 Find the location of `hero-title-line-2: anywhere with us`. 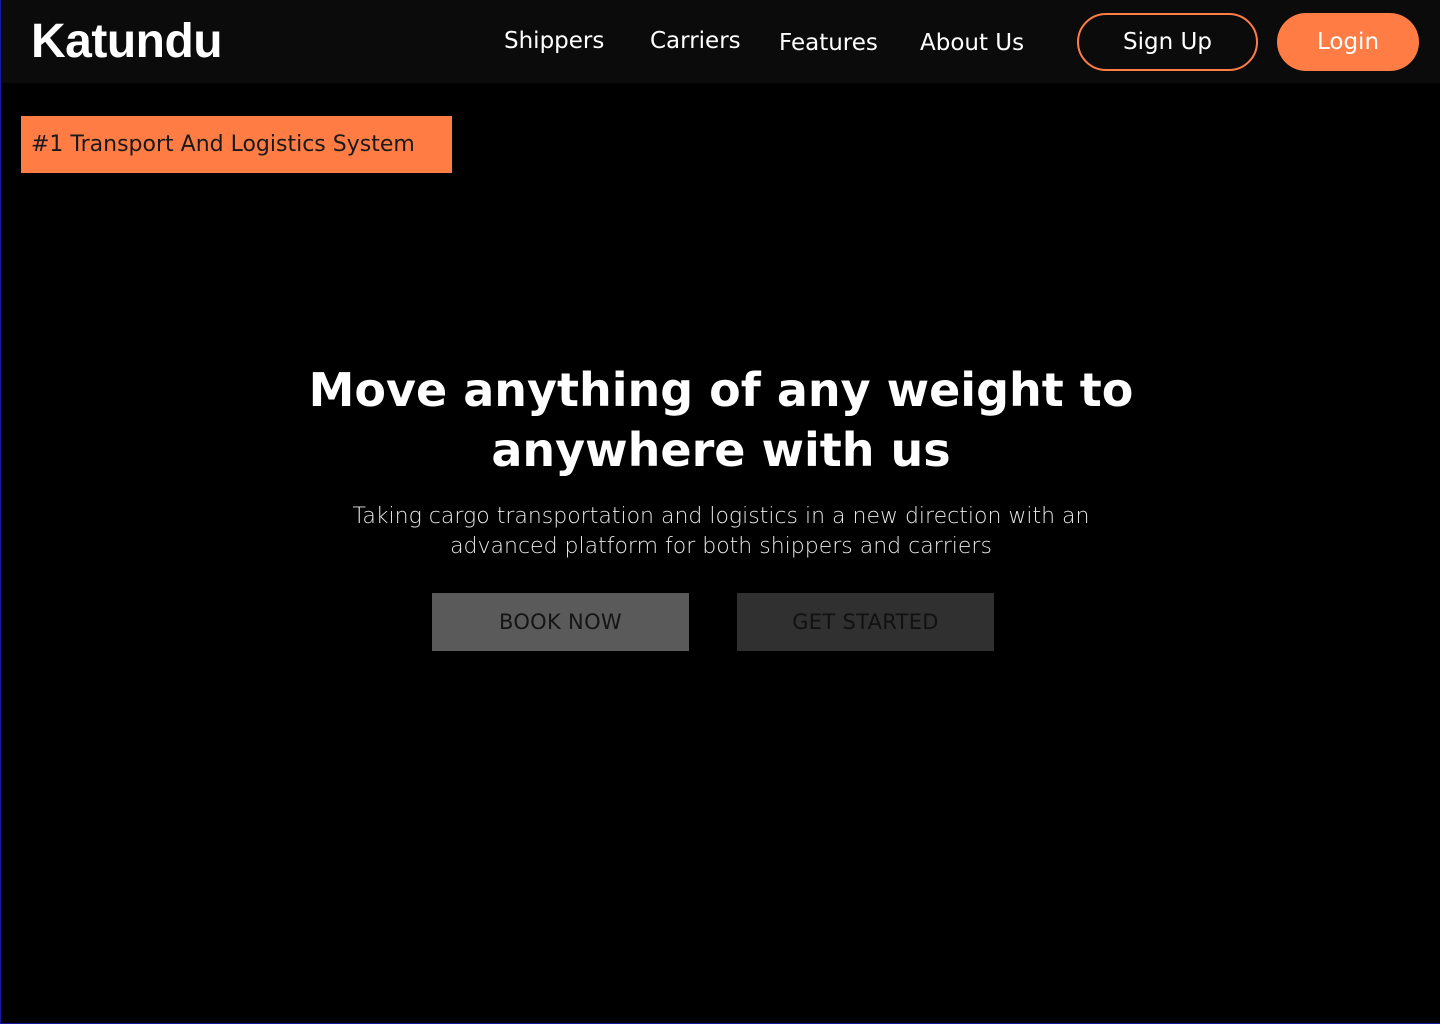

hero-title-line-2: anywhere with us is located at coordinates (721, 450).